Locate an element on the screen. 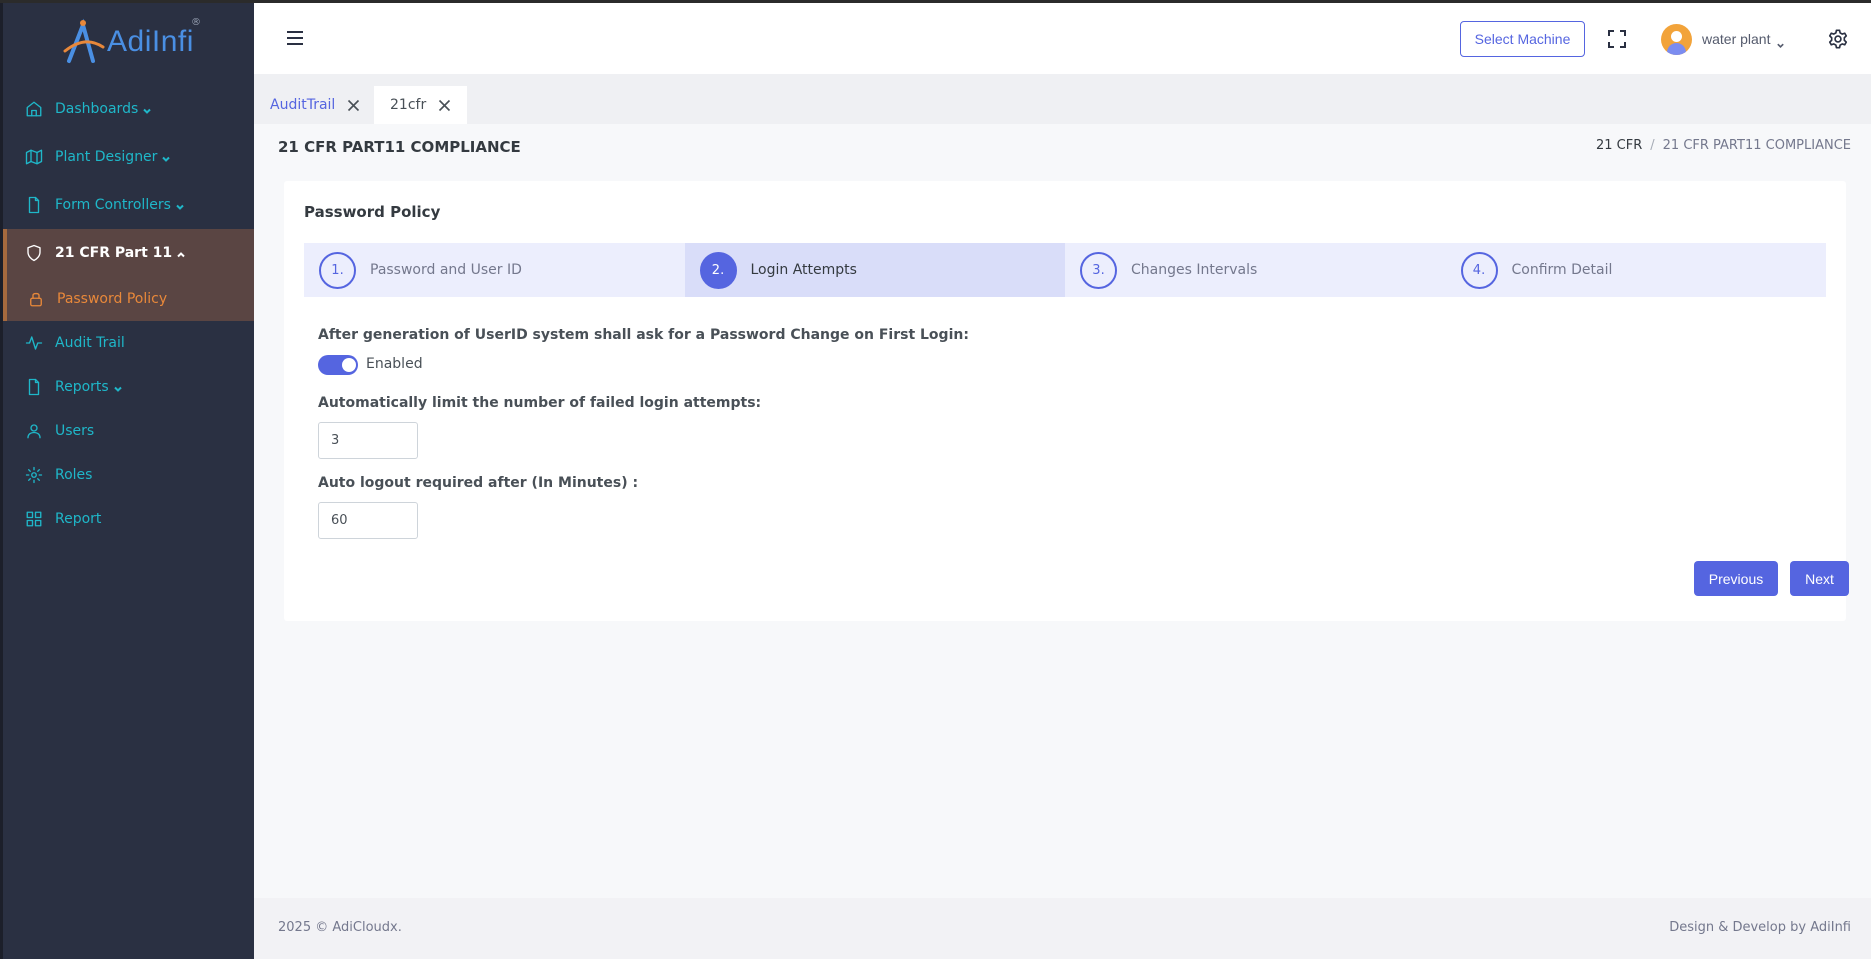  footer-copyright: 2025 © AdiCloudx. is located at coordinates (340, 927).